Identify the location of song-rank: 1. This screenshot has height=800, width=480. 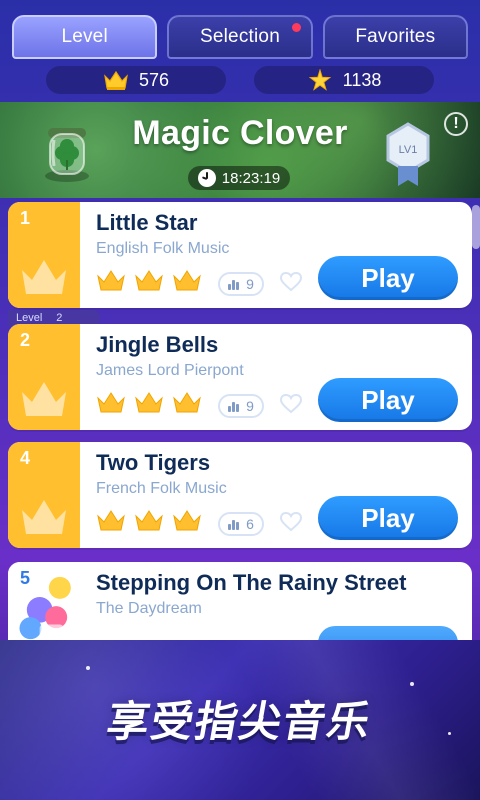
(25, 218).